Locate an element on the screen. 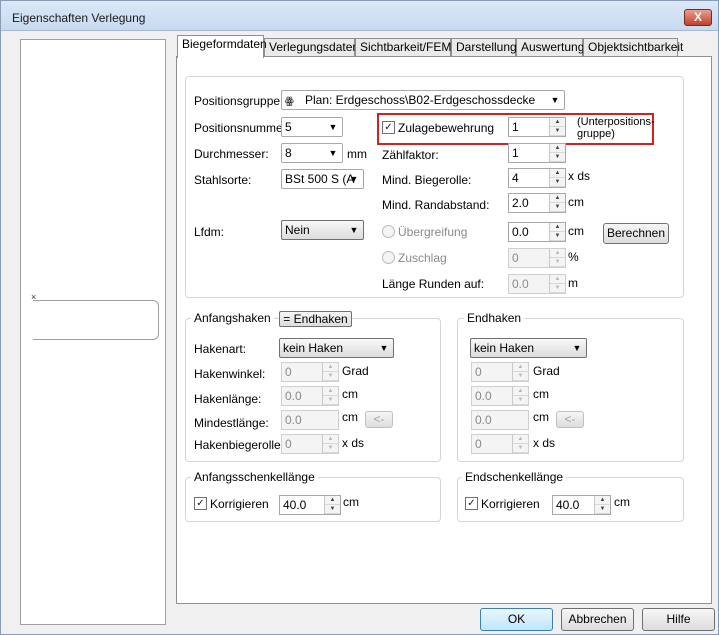 The height and width of the screenshot is (635, 719). e-hakenart-value: kein Haken is located at coordinates (504, 348).